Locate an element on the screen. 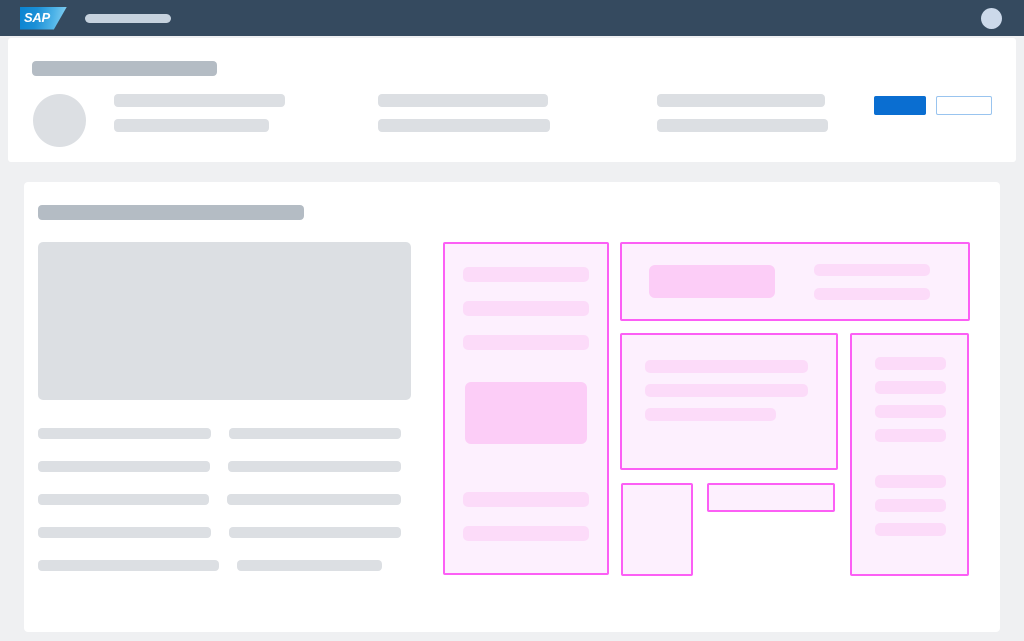 The width and height of the screenshot is (1024, 641). highlight-panel-right-list is located at coordinates (909, 454).